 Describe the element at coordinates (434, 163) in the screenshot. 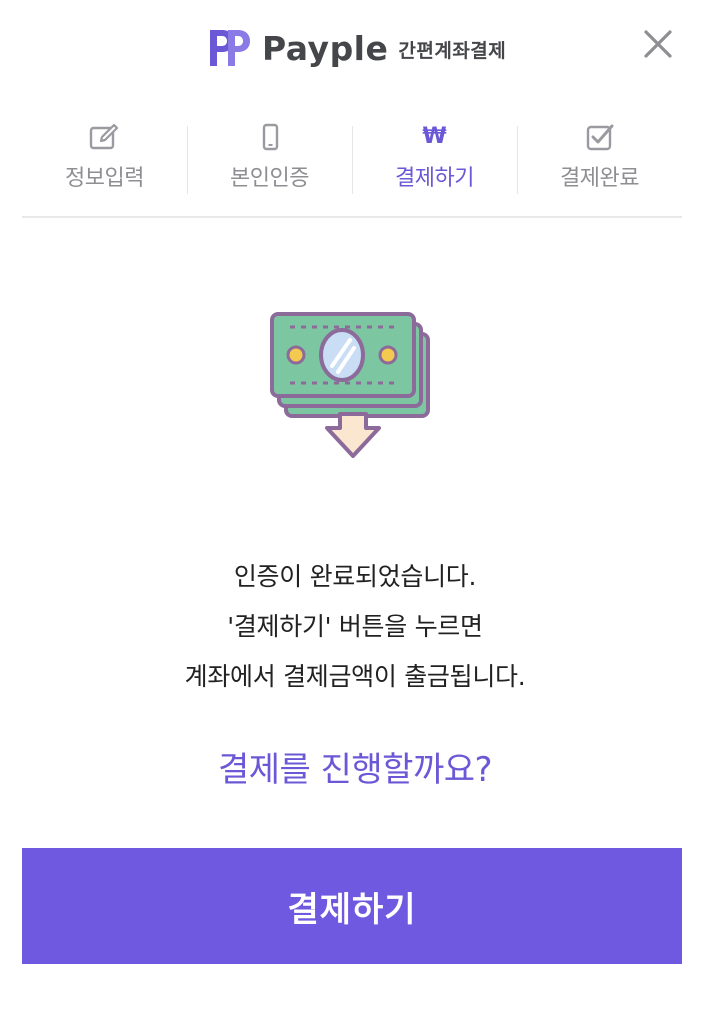

I see `step-payment: ₩ 결제하기` at that location.